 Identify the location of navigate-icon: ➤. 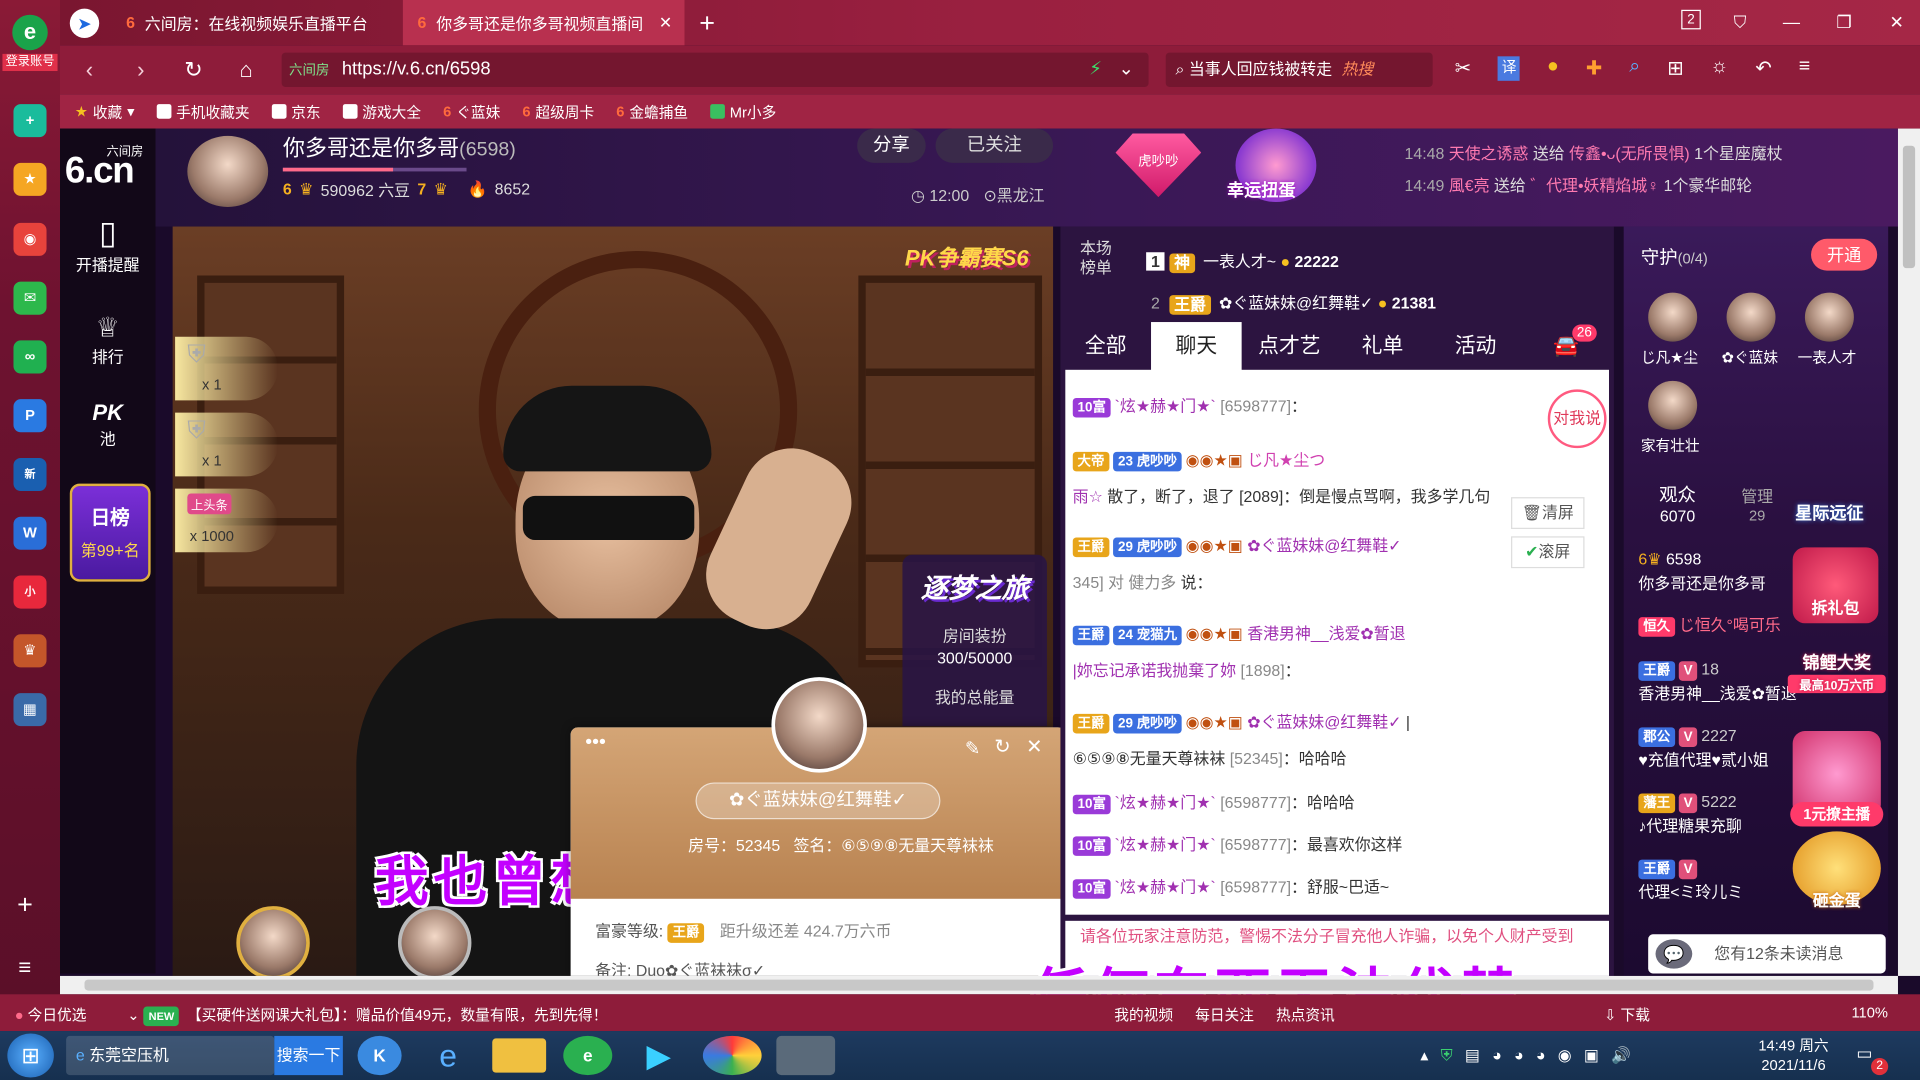
(84, 23).